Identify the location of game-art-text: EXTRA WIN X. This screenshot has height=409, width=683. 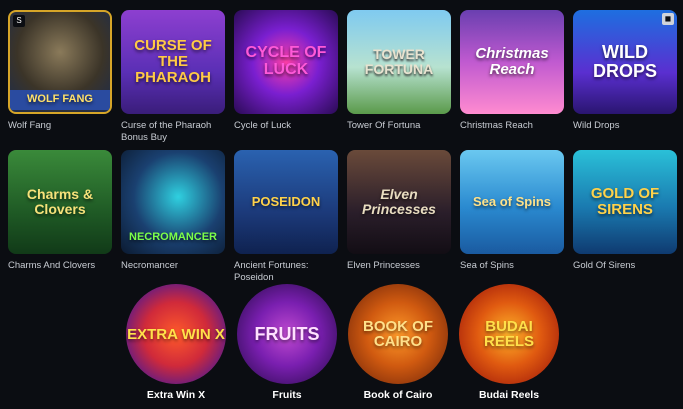
(176, 334).